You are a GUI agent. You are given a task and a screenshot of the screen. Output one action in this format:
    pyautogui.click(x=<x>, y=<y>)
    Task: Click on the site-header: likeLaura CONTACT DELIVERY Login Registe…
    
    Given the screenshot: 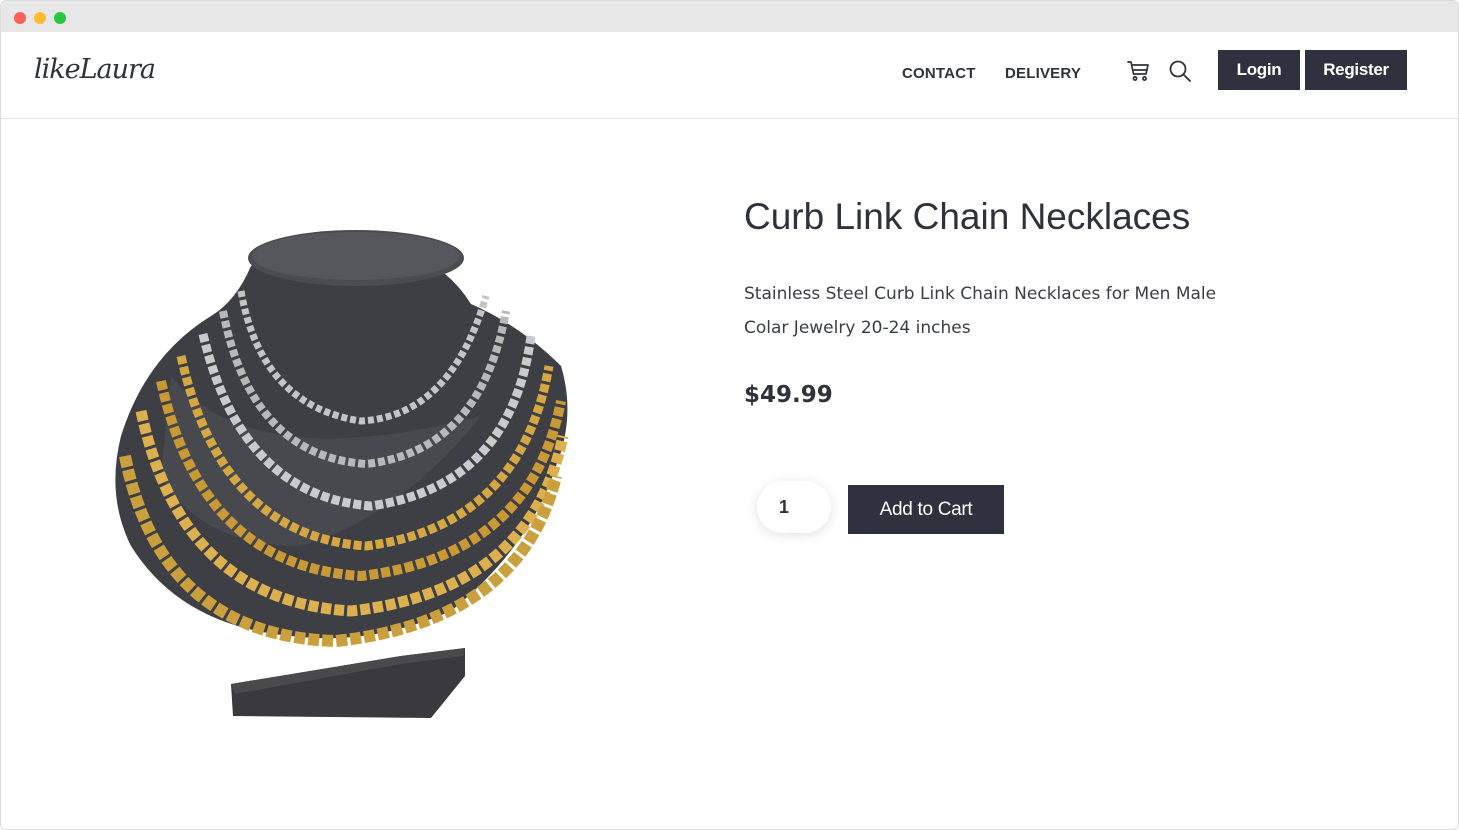 What is the action you would take?
    pyautogui.click(x=729, y=75)
    